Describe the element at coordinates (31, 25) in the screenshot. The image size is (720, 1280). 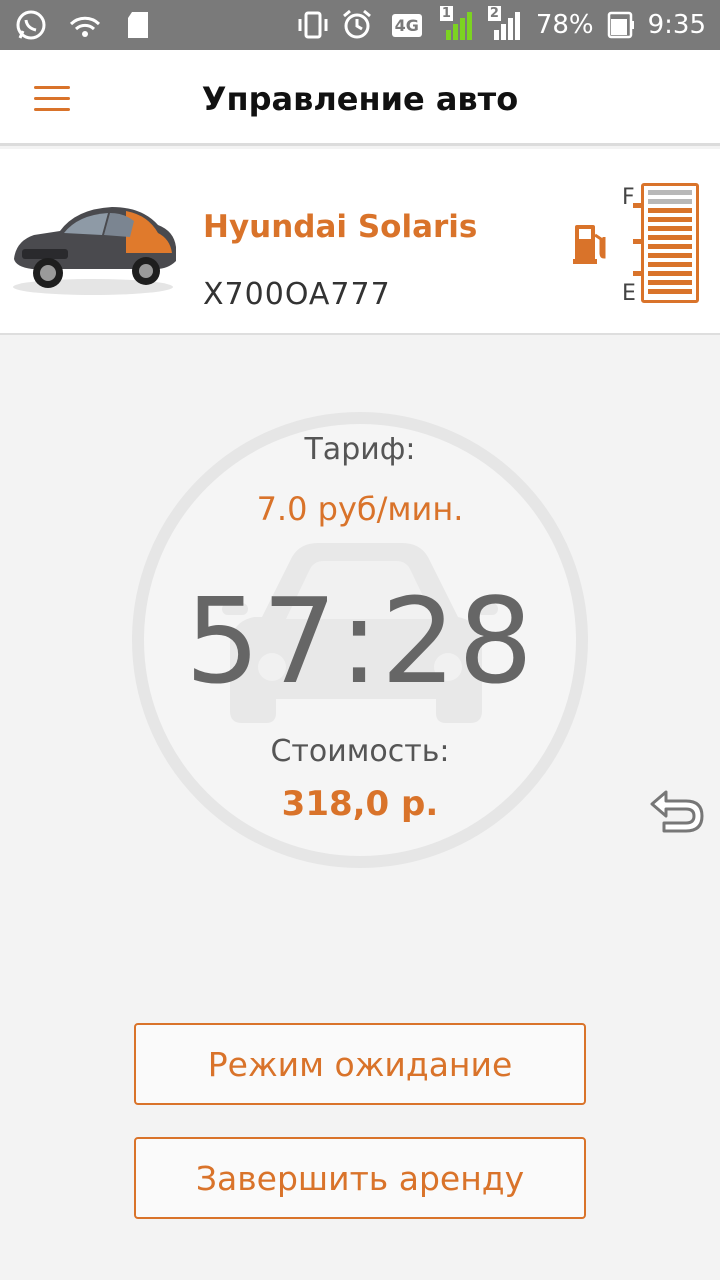
I see `whatsapp-icon` at that location.